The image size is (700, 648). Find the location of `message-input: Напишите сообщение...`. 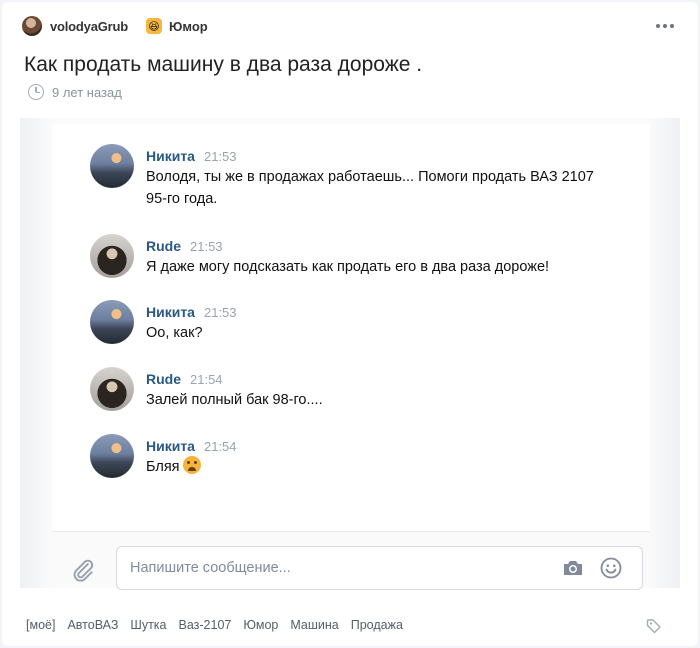

message-input: Напишите сообщение... is located at coordinates (379, 568).